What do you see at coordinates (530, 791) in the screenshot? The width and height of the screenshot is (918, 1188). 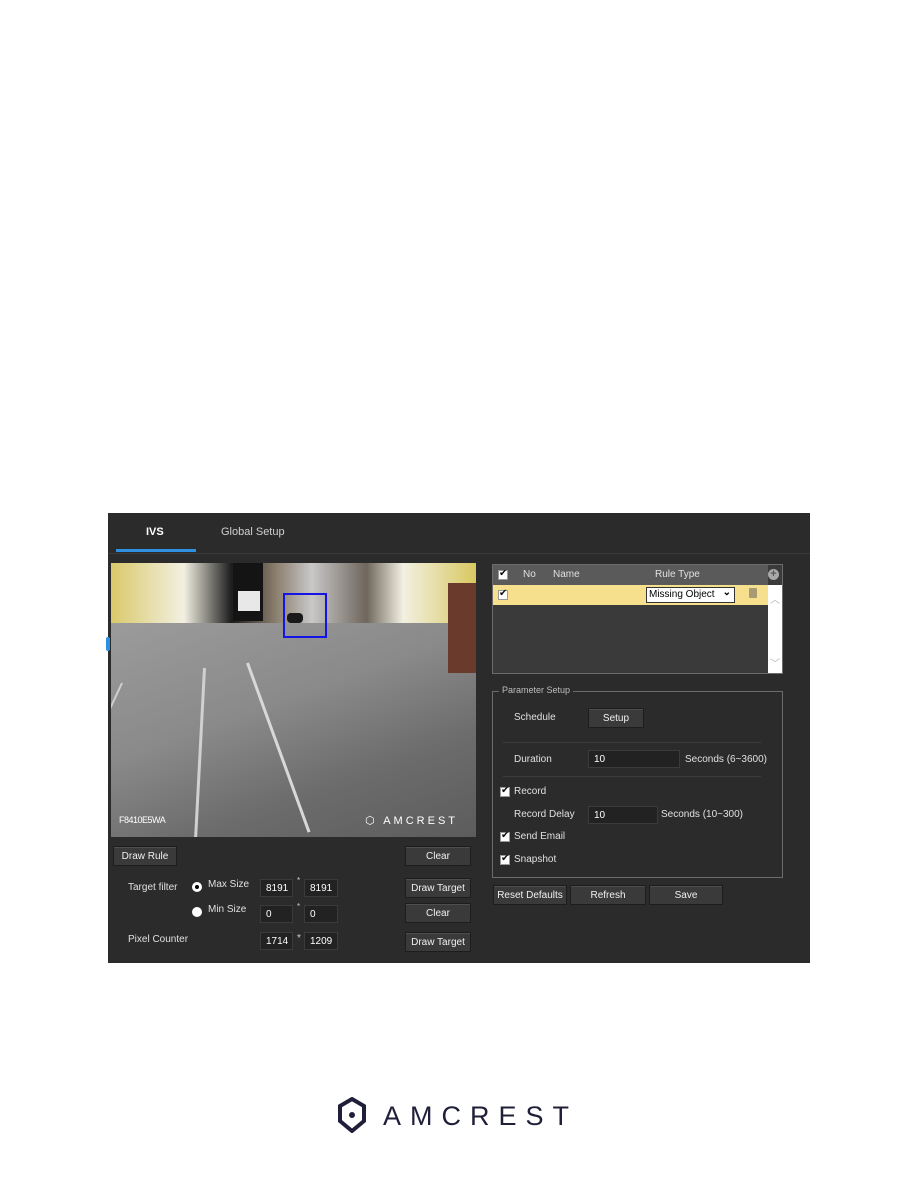 I see `record-label: Record` at bounding box center [530, 791].